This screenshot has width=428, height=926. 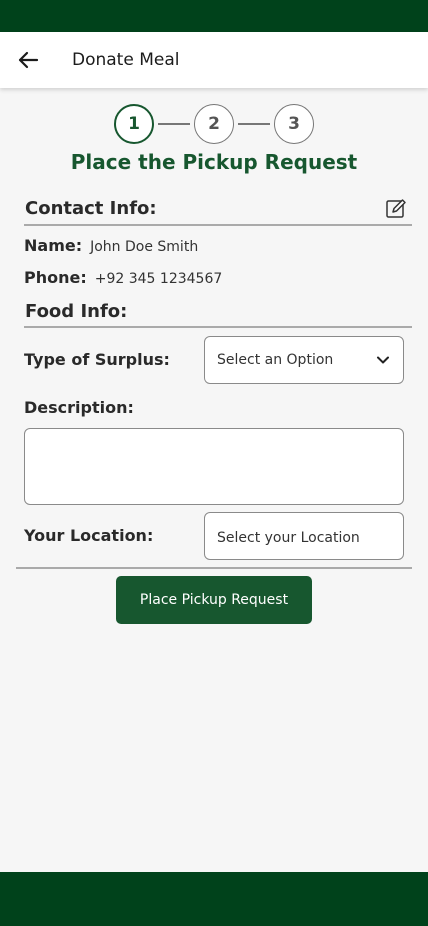 I want to click on surplus-type-select: Select an Option, so click(x=304, y=360).